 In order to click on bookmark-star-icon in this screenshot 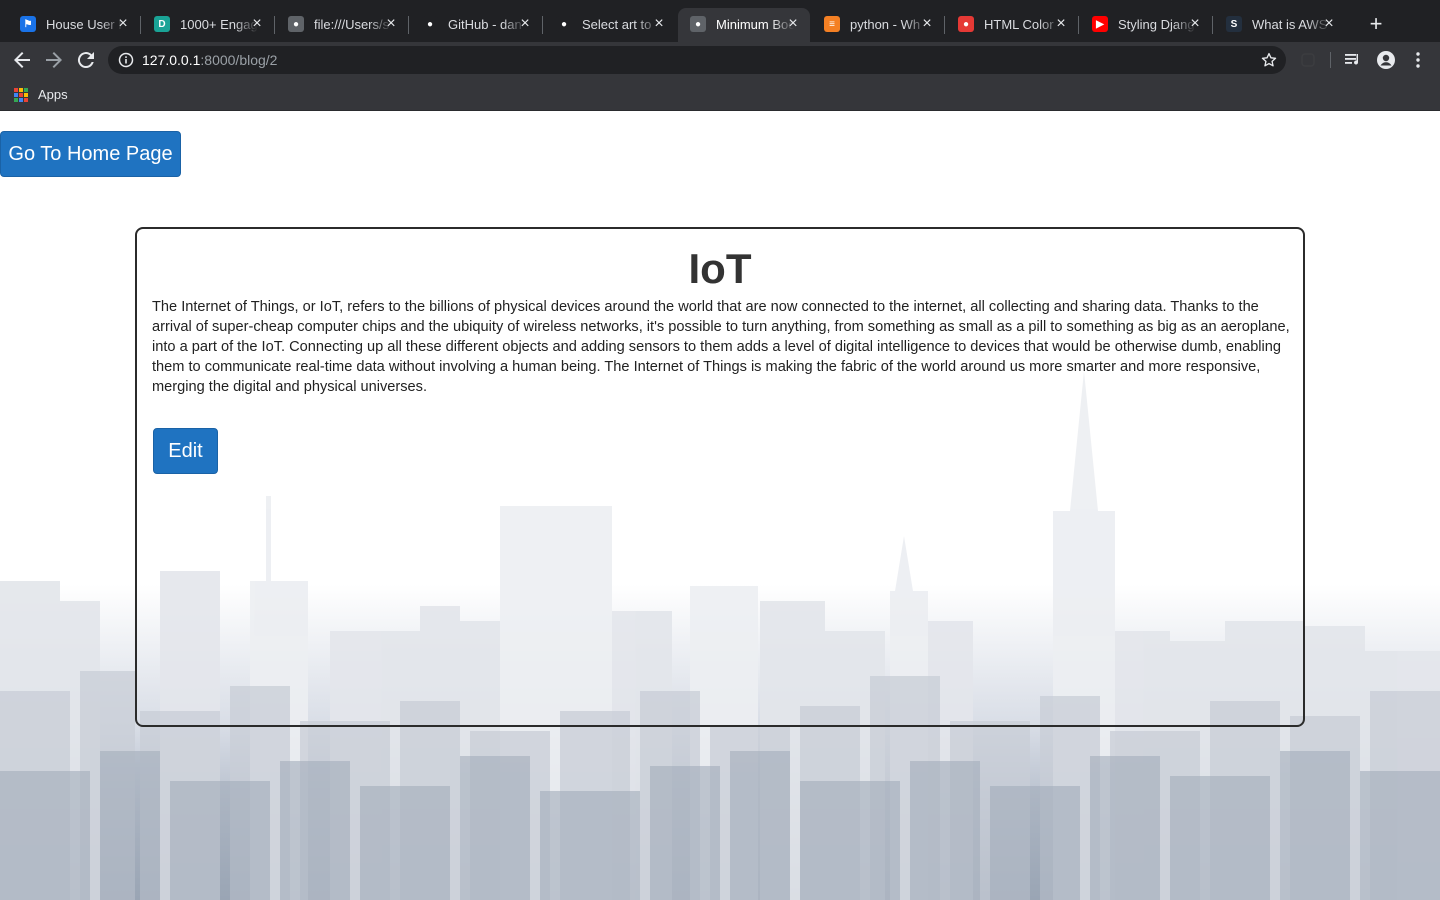, I will do `click(1269, 60)`.